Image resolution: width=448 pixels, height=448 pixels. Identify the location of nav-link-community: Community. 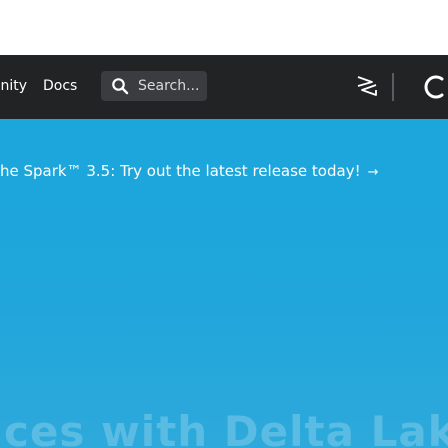
(13, 86).